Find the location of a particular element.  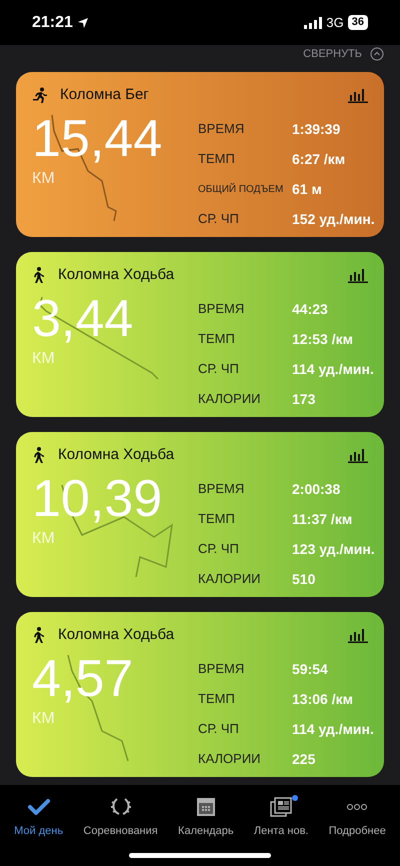

stat-value: 6:27 /км is located at coordinates (319, 159).